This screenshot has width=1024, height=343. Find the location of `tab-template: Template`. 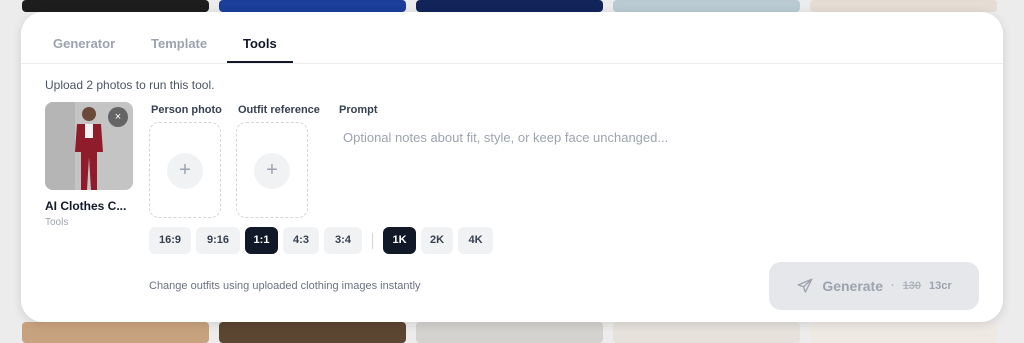

tab-template: Template is located at coordinates (179, 43).